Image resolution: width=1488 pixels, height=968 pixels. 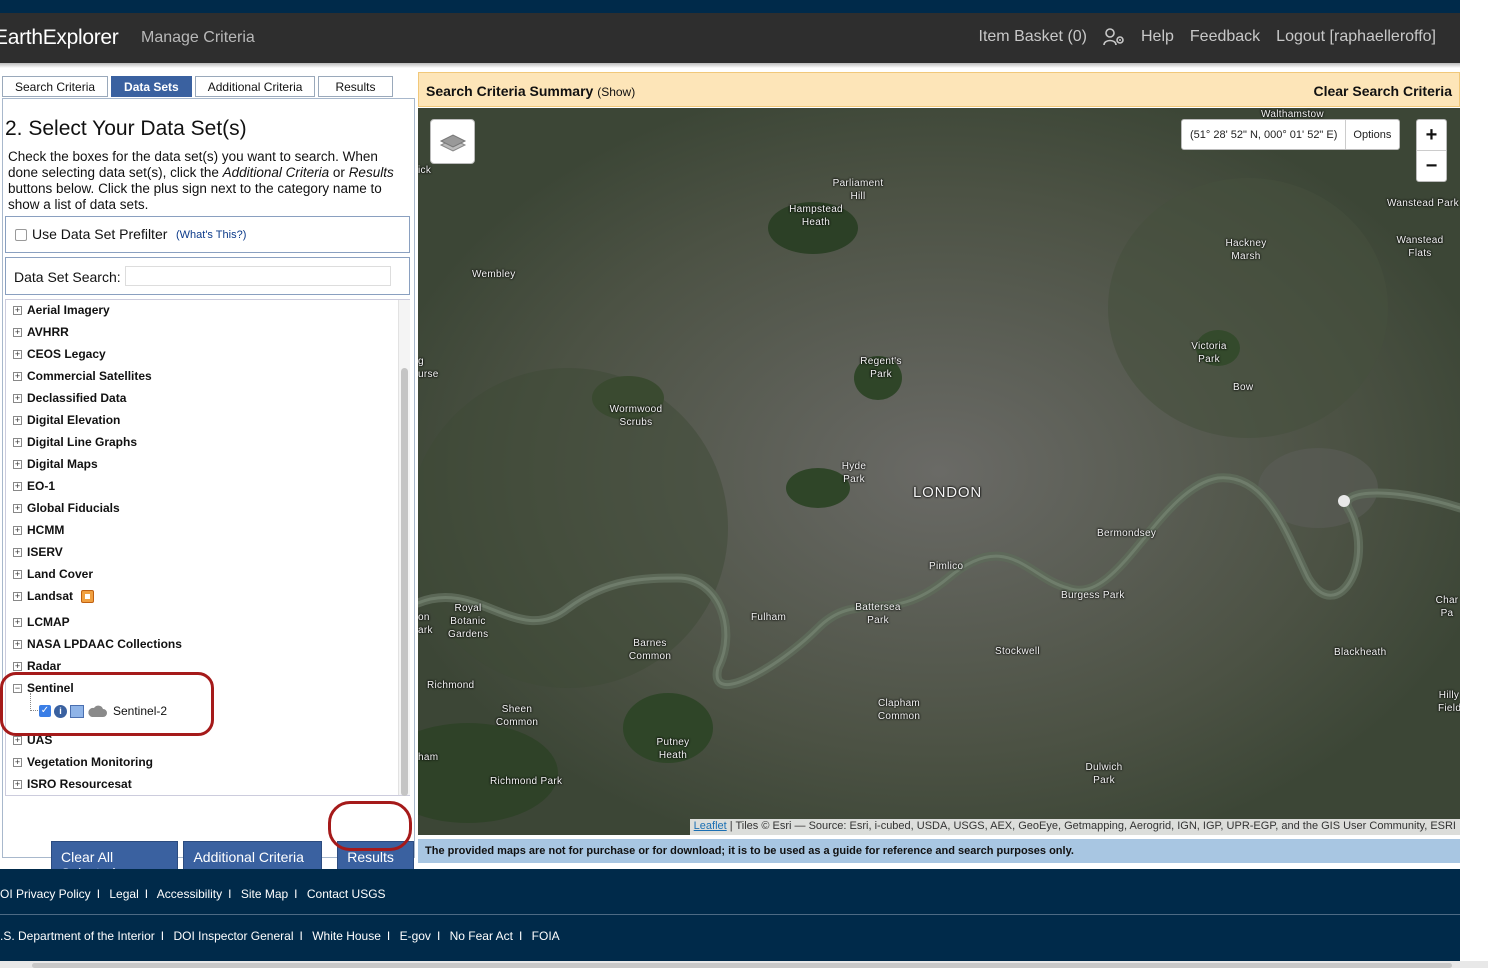 I want to click on footer-link-white-house: White House, so click(x=346, y=936).